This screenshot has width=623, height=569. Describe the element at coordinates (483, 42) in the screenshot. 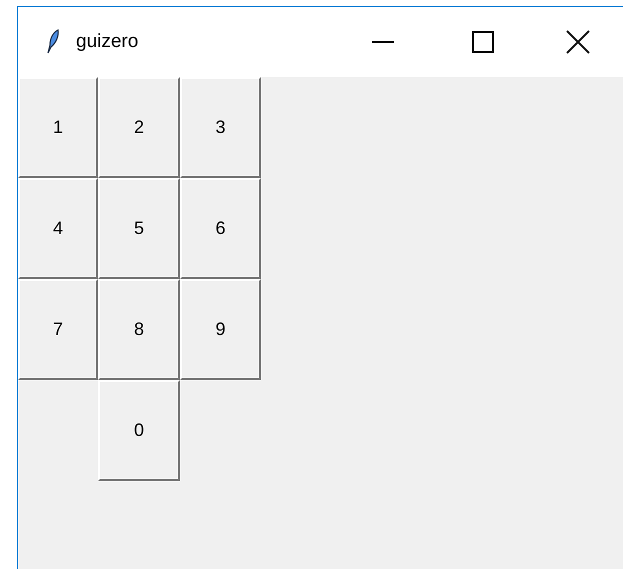

I see `maximize-icon` at that location.